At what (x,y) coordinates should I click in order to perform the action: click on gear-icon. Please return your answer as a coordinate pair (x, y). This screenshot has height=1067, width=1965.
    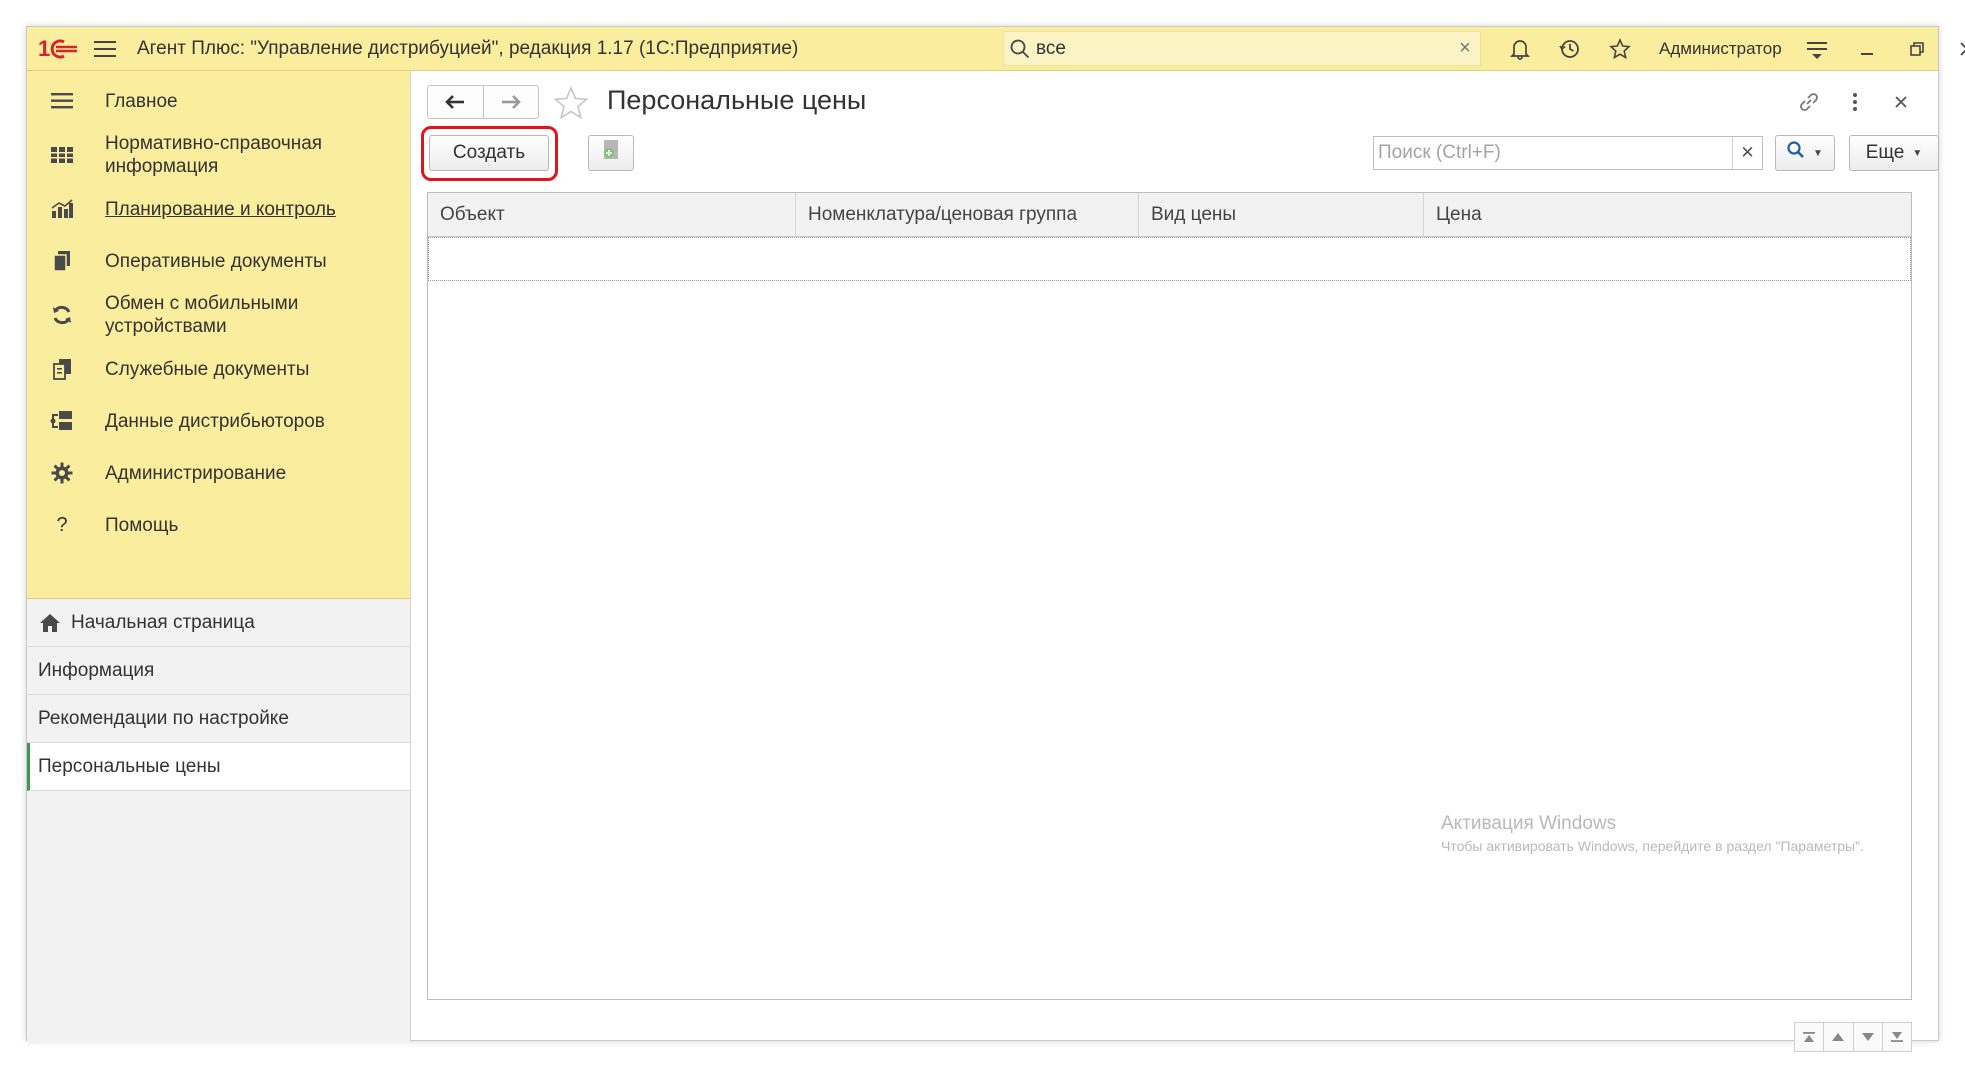
    Looking at the image, I should click on (62, 473).